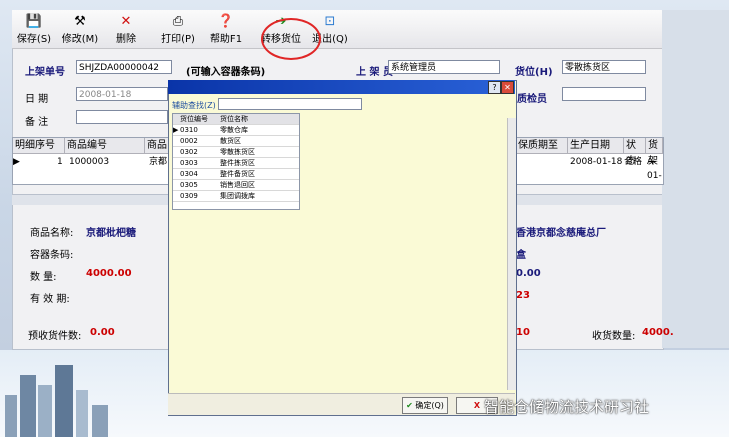 This screenshot has width=729, height=437. I want to click on remark-label: 备 注, so click(37, 122).